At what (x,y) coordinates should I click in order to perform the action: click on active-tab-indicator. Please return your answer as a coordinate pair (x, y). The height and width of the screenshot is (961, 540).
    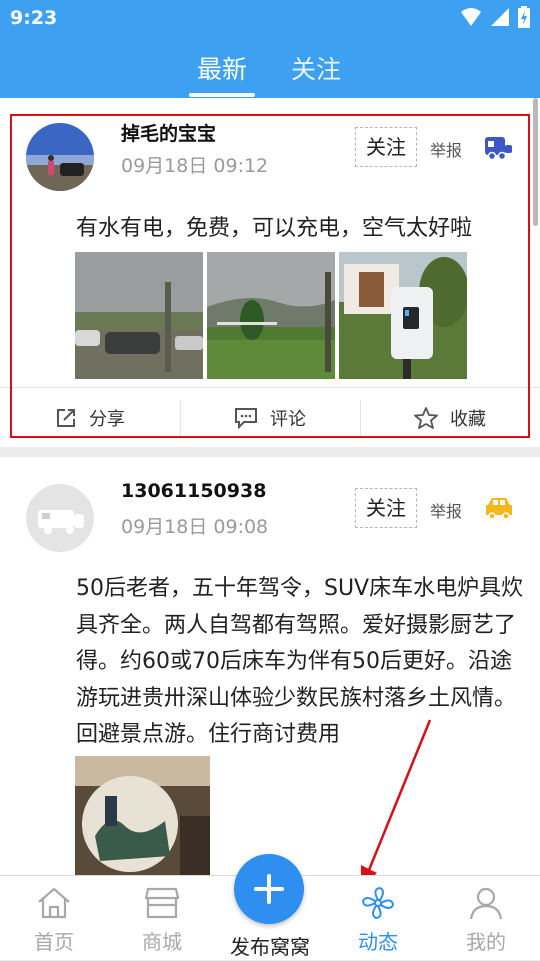
    Looking at the image, I should click on (222, 95).